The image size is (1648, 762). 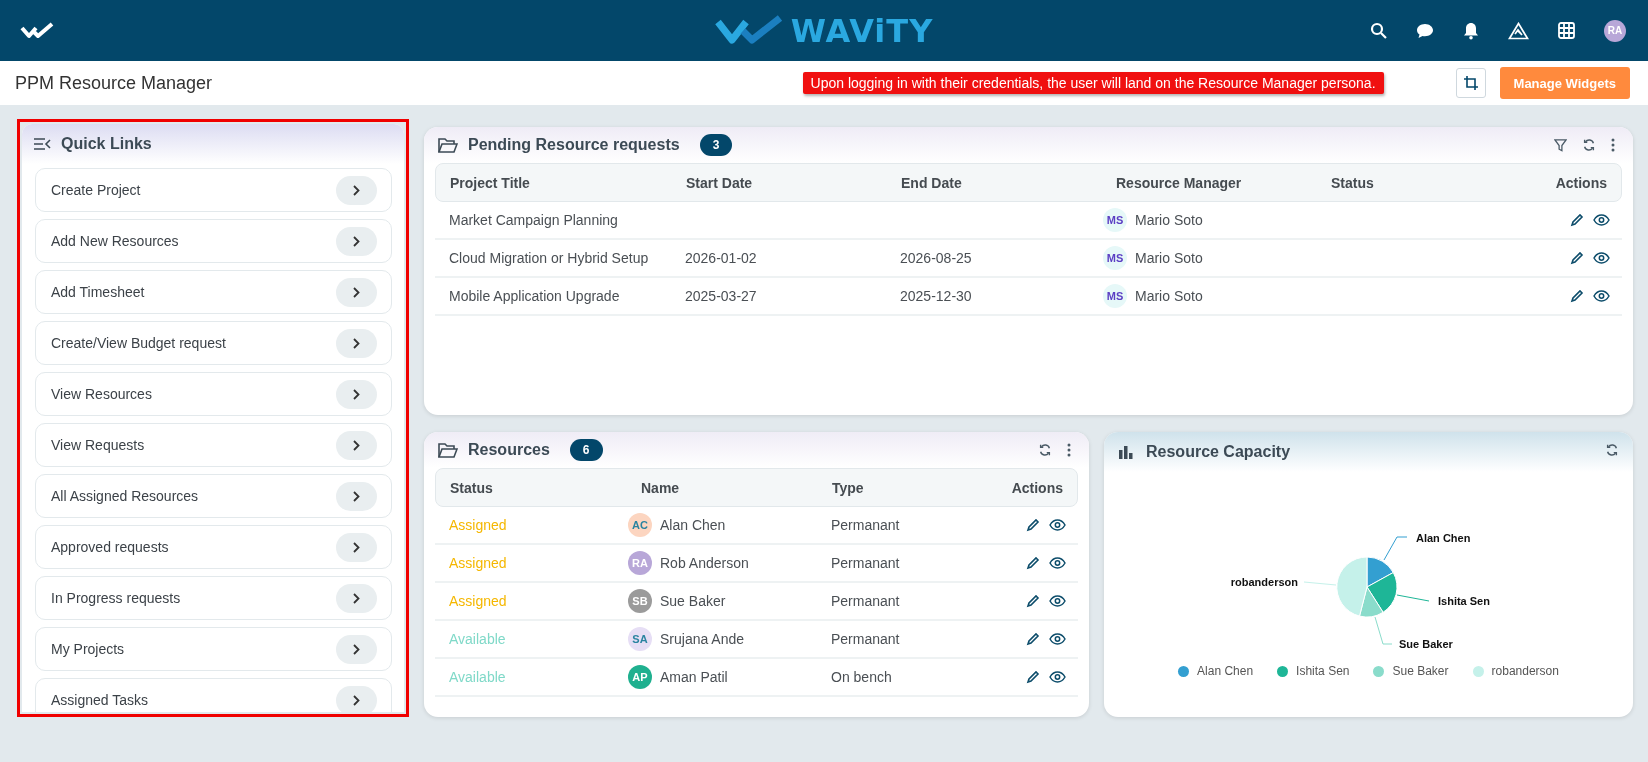 What do you see at coordinates (693, 601) in the screenshot?
I see `resource-name: Sue Baker` at bounding box center [693, 601].